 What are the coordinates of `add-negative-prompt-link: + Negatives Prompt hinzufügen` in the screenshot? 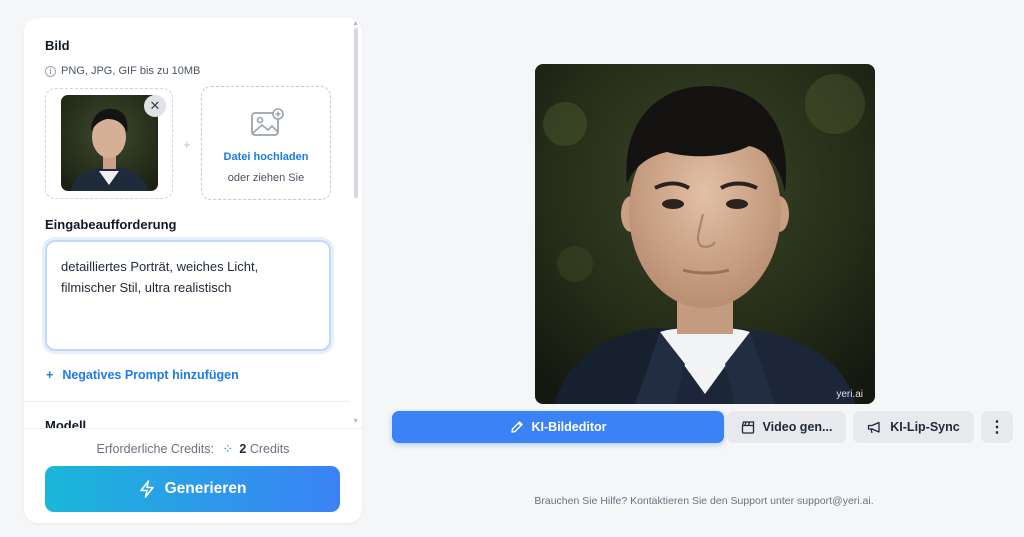 It's located at (142, 375).